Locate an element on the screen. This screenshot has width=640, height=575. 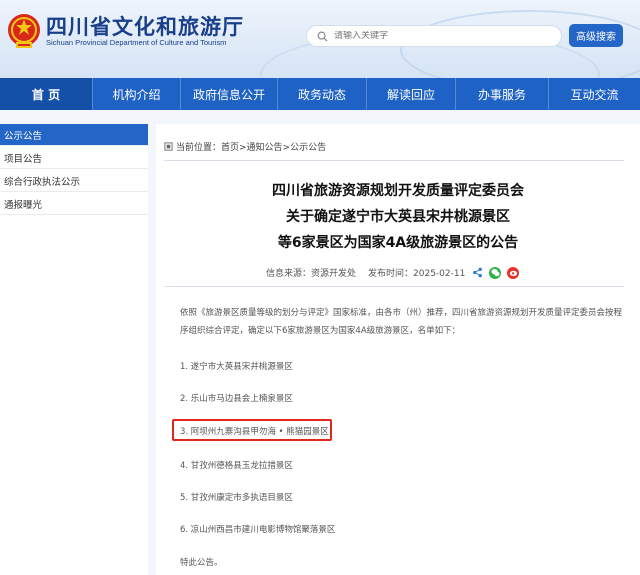
article-title-line-1: 四川省旅游资源规划开发质量评定委员会 is located at coordinates (398, 191).